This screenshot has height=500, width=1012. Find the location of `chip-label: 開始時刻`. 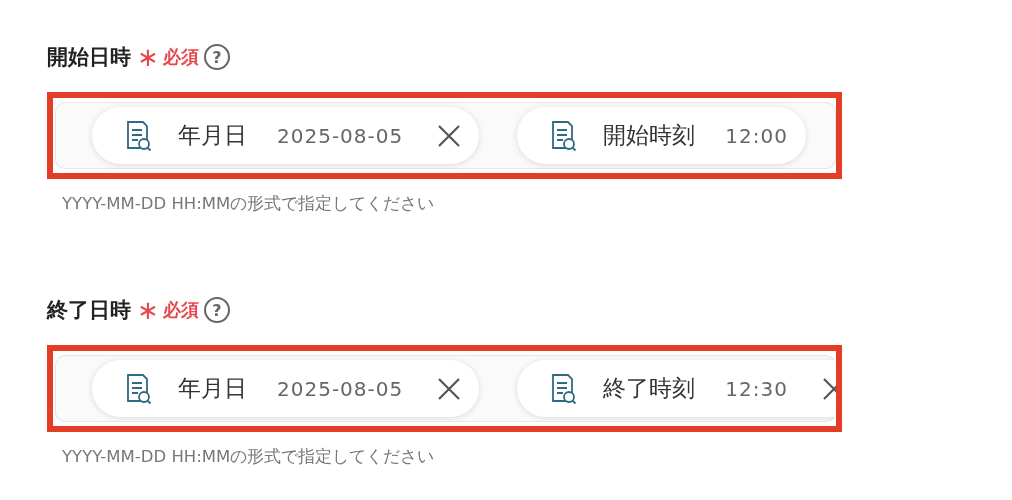

chip-label: 開始時刻 is located at coordinates (649, 135).